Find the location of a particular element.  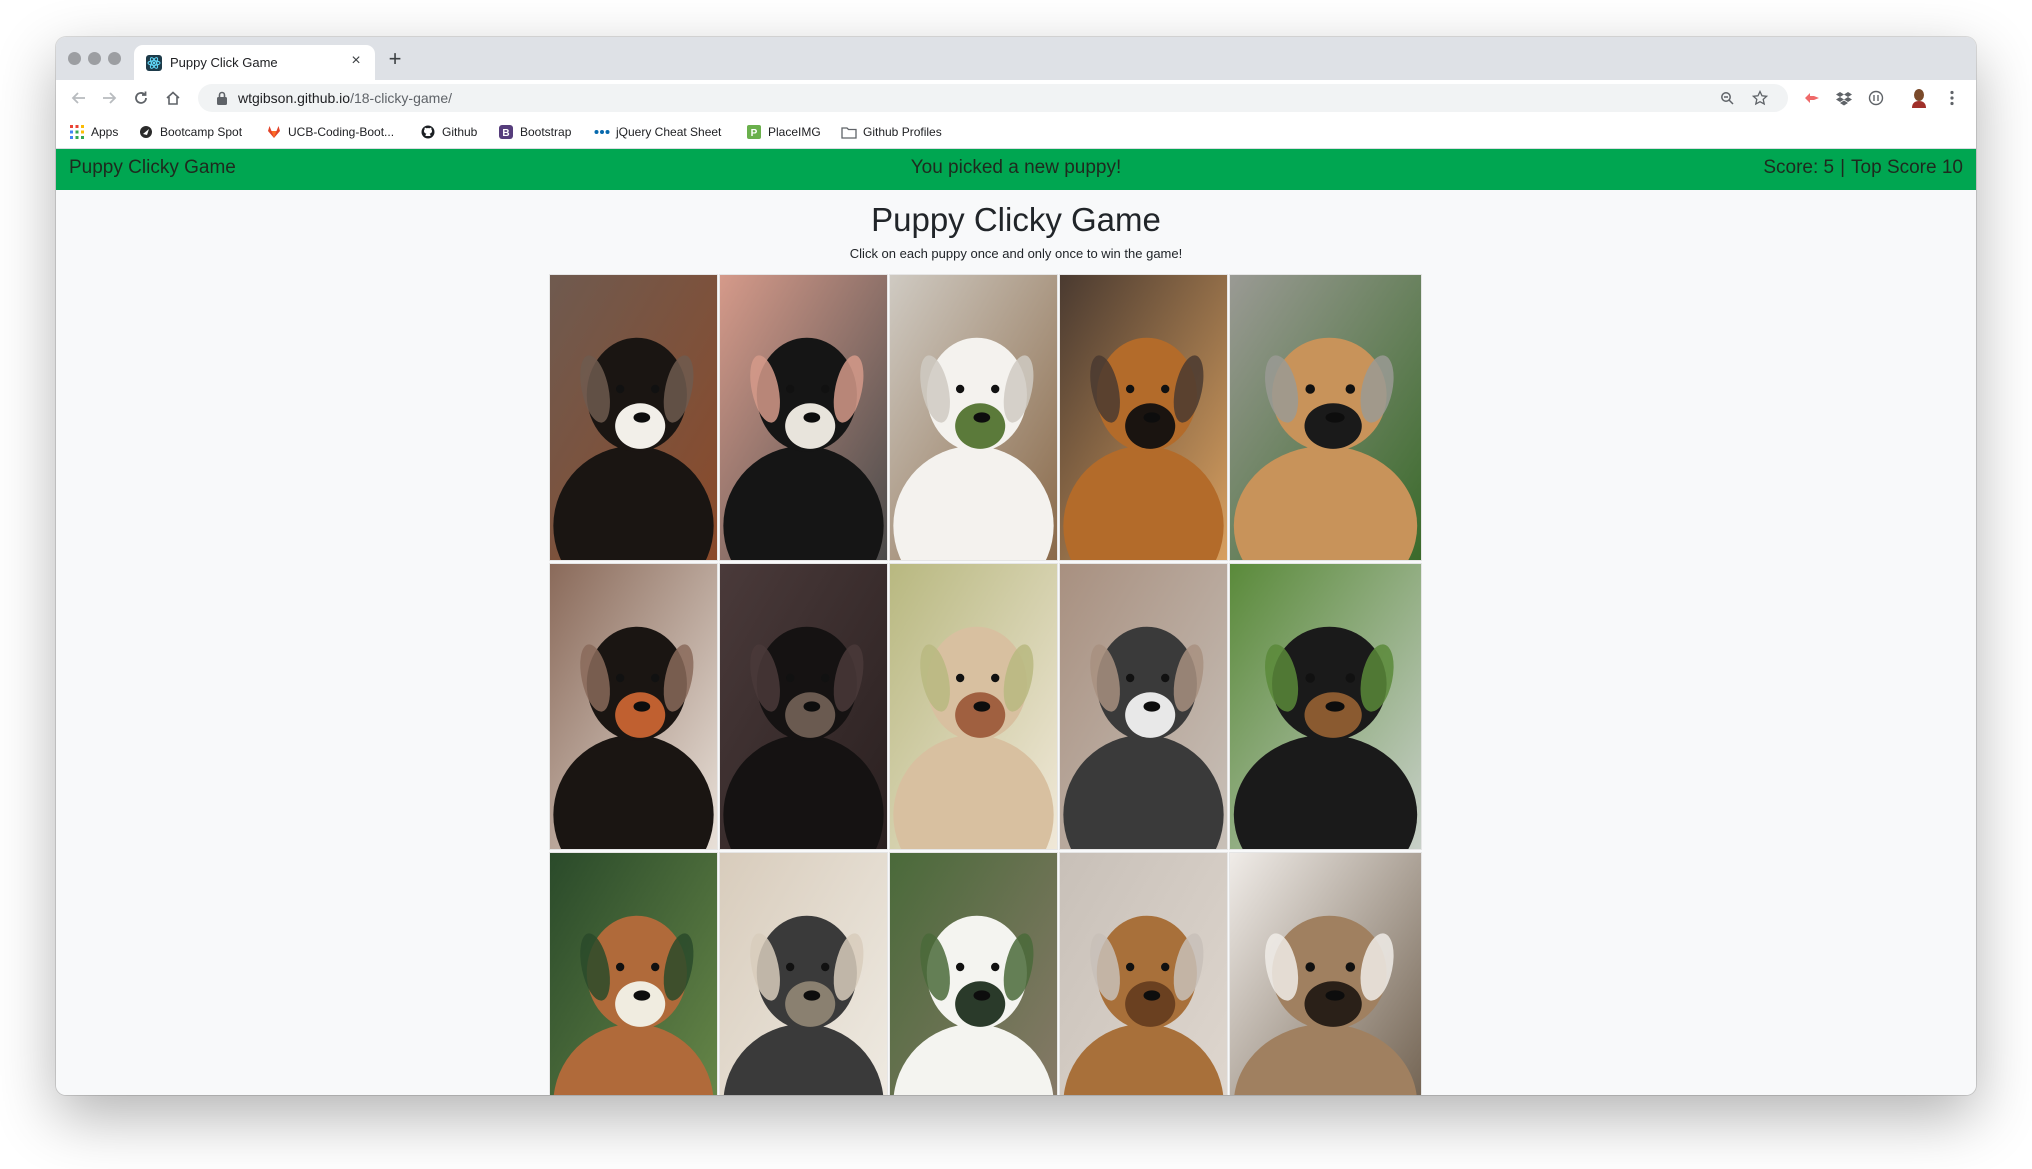

more-menu-icon is located at coordinates (1952, 98).